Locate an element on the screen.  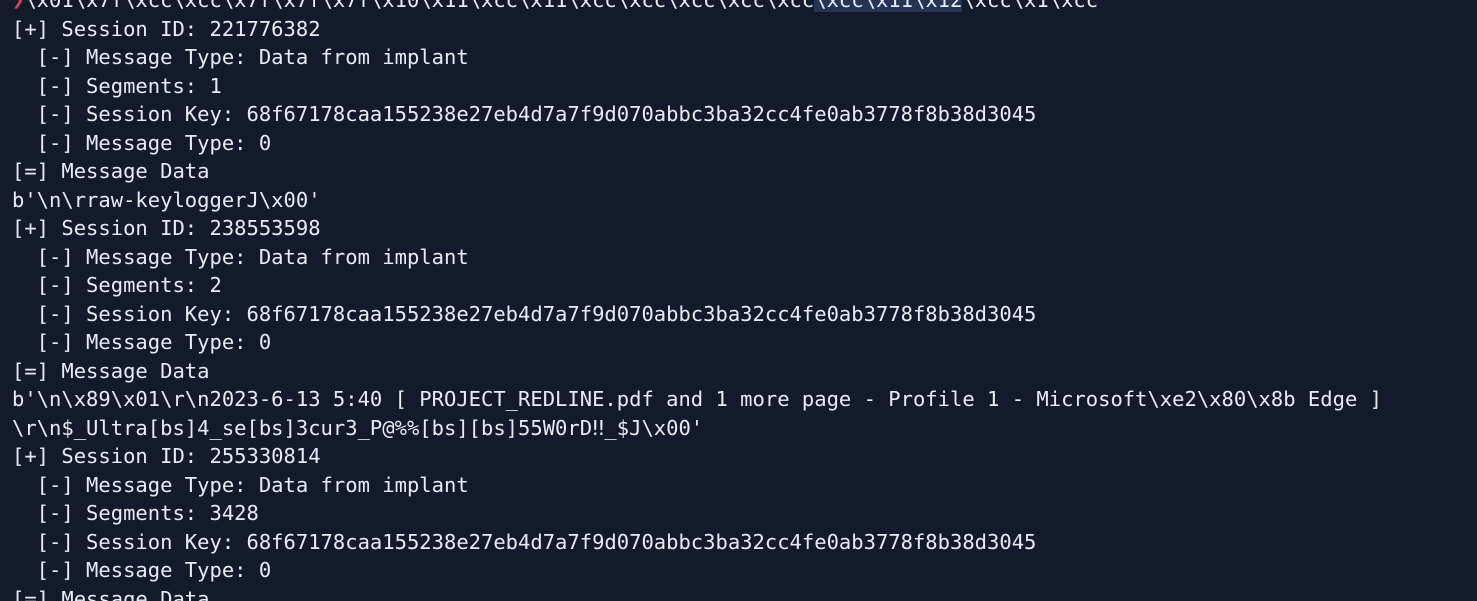
session-id-line: [+] Session ID: 255330814 is located at coordinates (166, 456).